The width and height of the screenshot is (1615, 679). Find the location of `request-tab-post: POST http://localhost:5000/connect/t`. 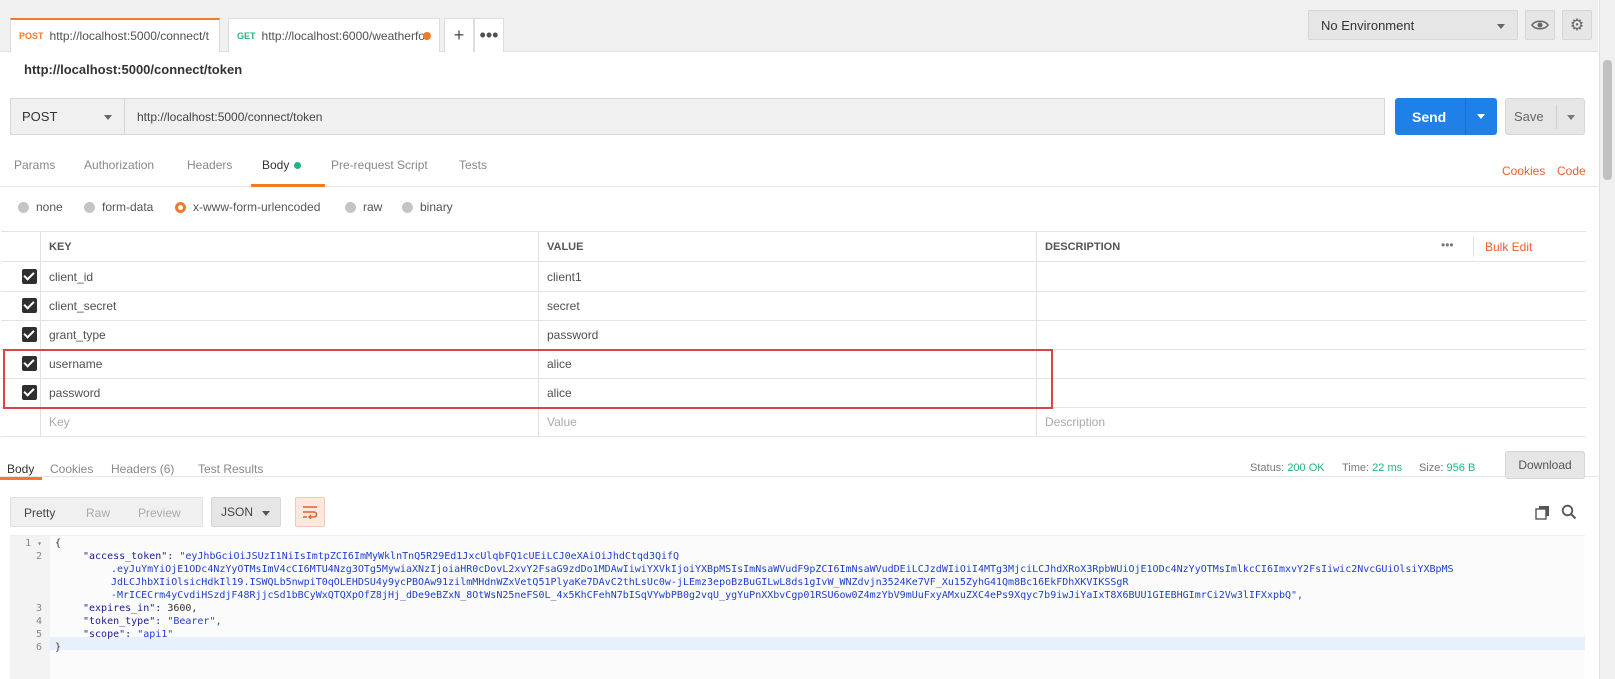

request-tab-post: POST http://localhost:5000/connect/t is located at coordinates (115, 35).